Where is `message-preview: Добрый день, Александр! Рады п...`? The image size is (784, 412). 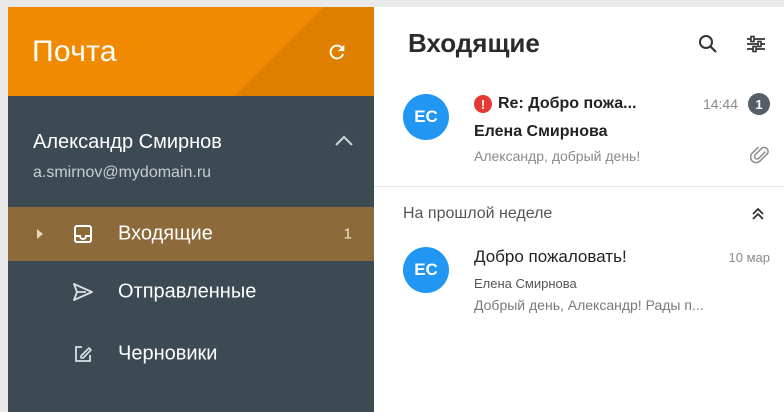 message-preview: Добрый день, Александр! Рады п... is located at coordinates (589, 305).